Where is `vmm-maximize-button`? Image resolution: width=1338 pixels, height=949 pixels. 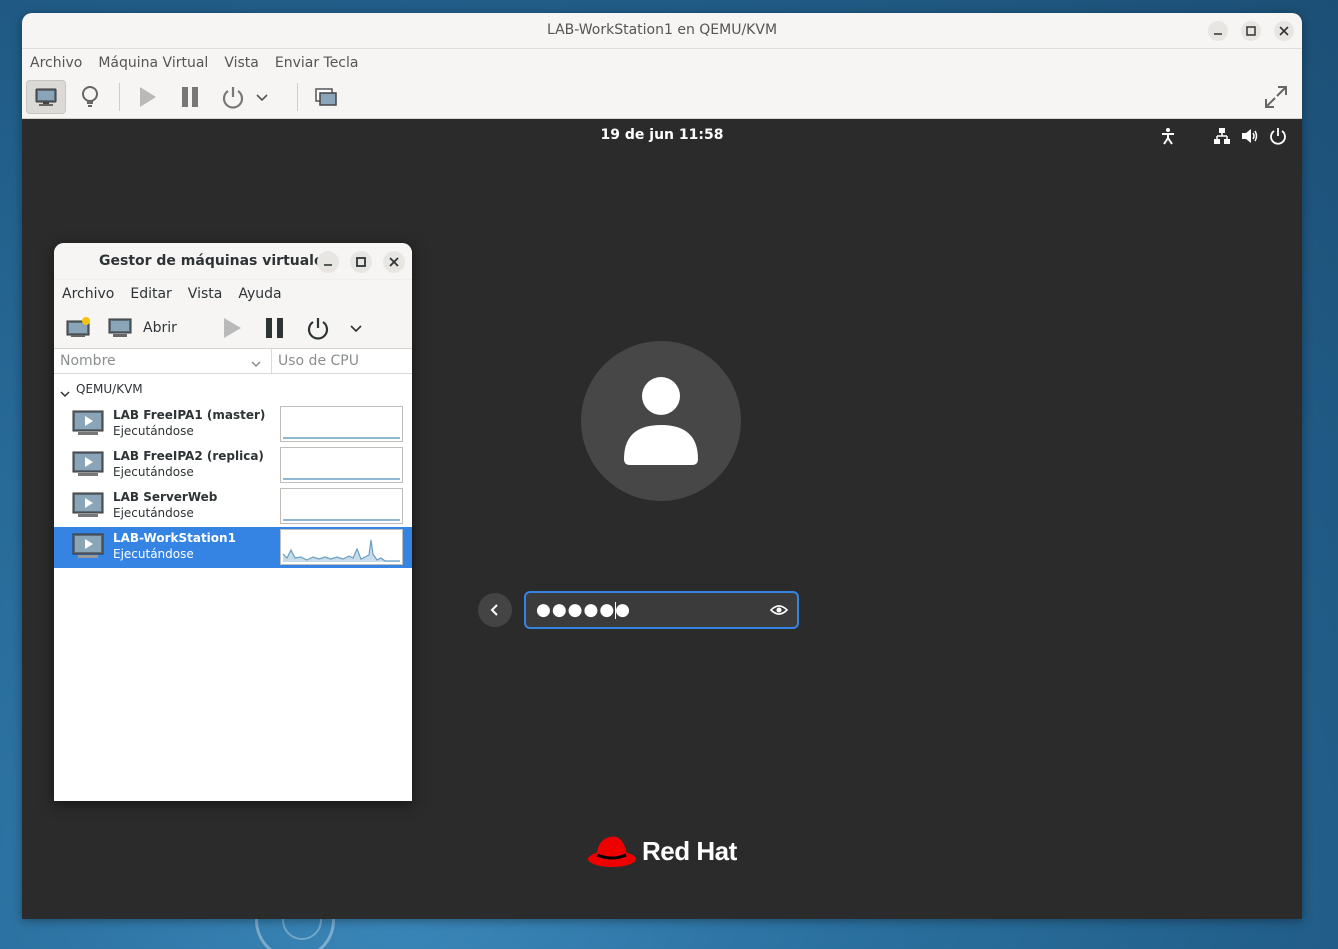 vmm-maximize-button is located at coordinates (361, 262).